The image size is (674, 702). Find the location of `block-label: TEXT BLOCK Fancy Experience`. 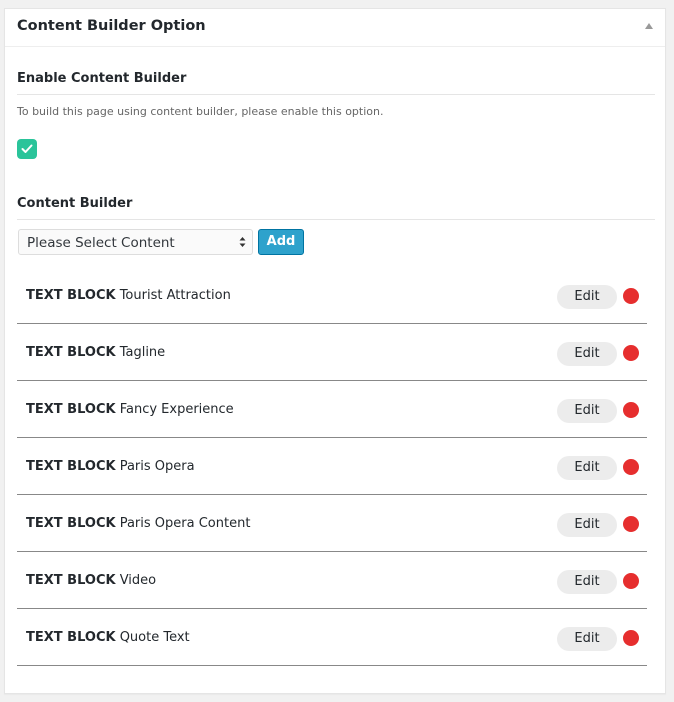

block-label: TEXT BLOCK Fancy Experience is located at coordinates (130, 409).